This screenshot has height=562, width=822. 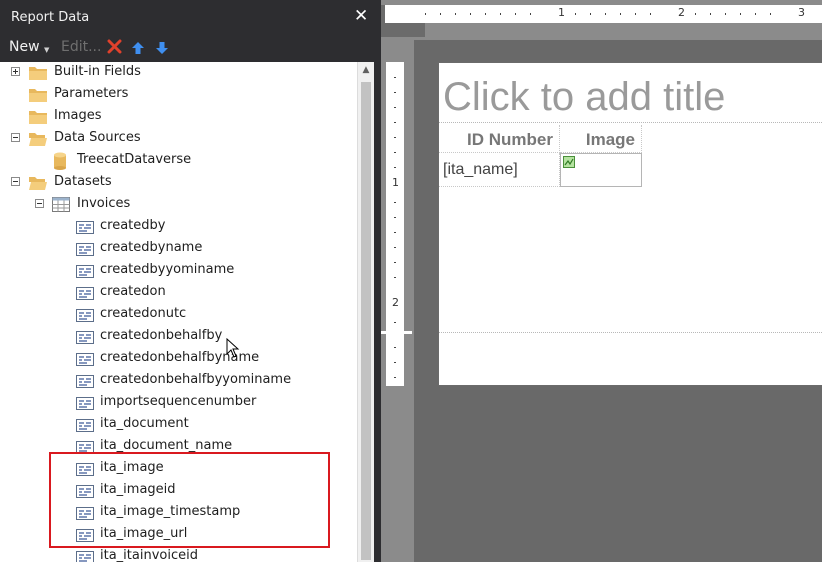 What do you see at coordinates (144, 423) in the screenshot?
I see `field-label: ita_document` at bounding box center [144, 423].